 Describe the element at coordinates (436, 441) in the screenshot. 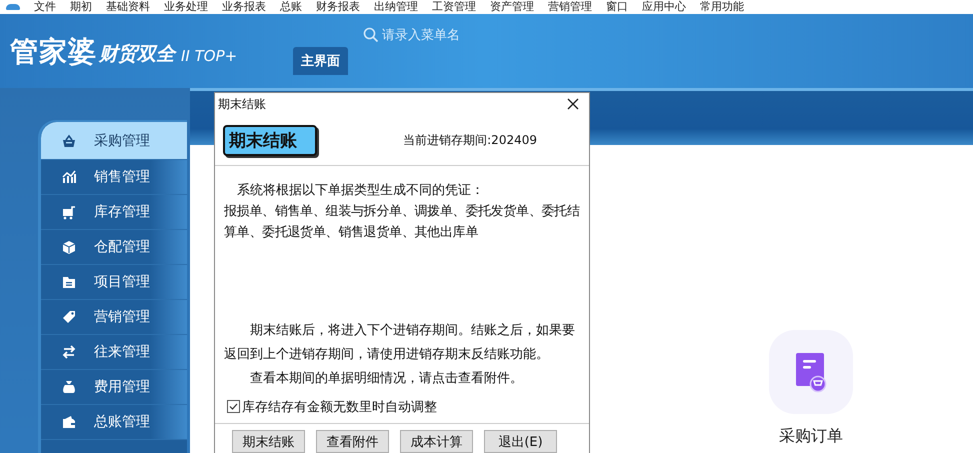

I see `dialog-button: 成本计算` at that location.